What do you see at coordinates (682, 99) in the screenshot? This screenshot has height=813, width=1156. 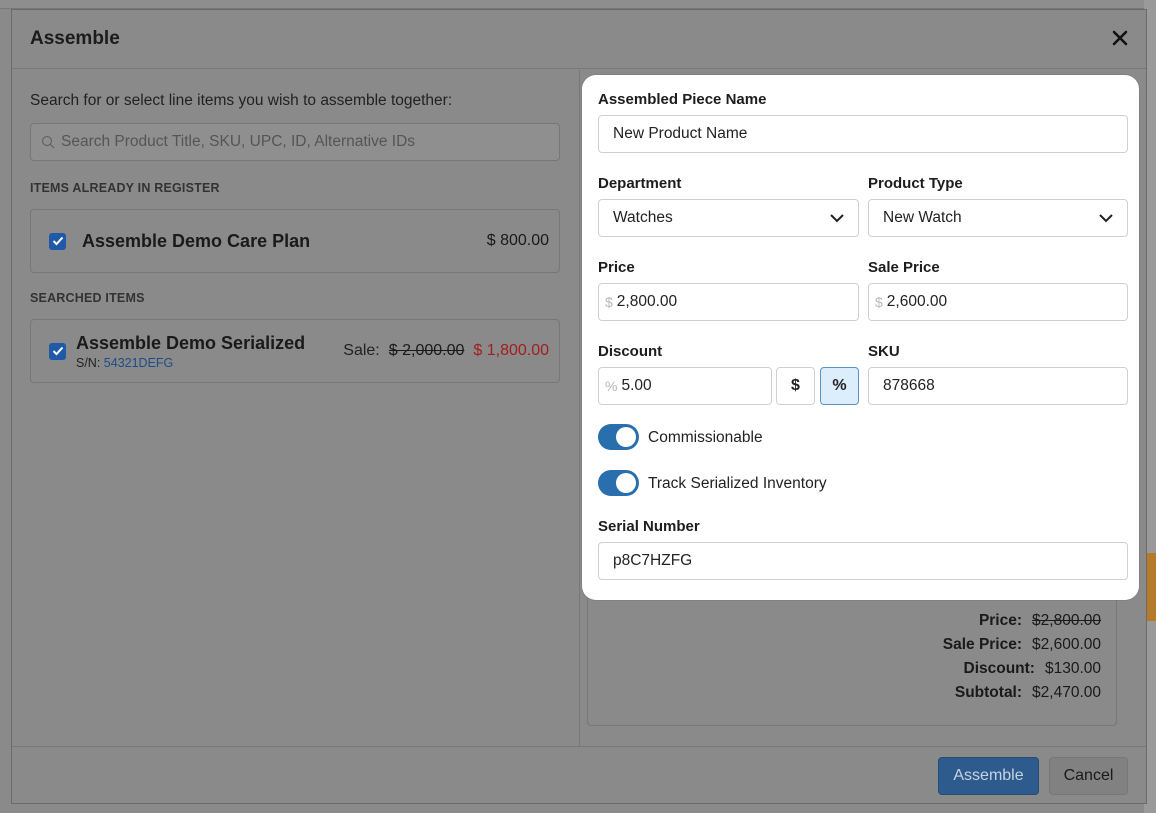 I see `piece-name-label: Assembled Piece Name` at bounding box center [682, 99].